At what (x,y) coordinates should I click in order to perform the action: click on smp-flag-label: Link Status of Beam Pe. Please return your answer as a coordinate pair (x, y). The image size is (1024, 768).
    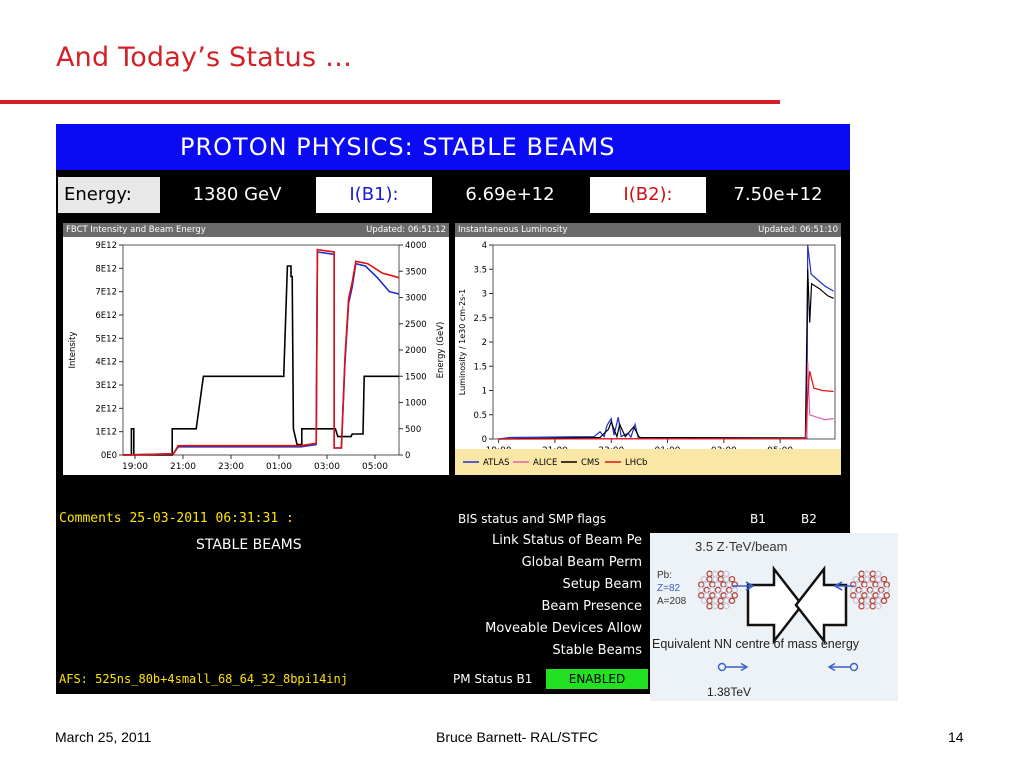
    Looking at the image, I should click on (566, 540).